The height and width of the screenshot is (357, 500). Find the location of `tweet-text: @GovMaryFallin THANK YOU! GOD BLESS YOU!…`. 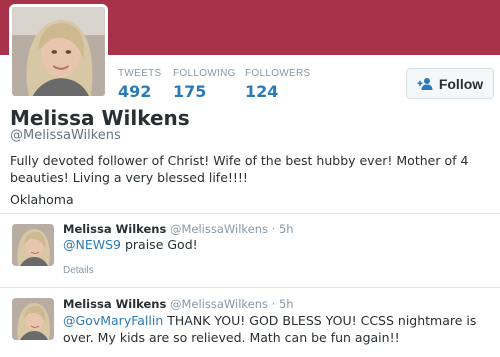

tweet-text: @GovMaryFallin THANK YOU! GOD BLESS YOU!… is located at coordinates (279, 329).